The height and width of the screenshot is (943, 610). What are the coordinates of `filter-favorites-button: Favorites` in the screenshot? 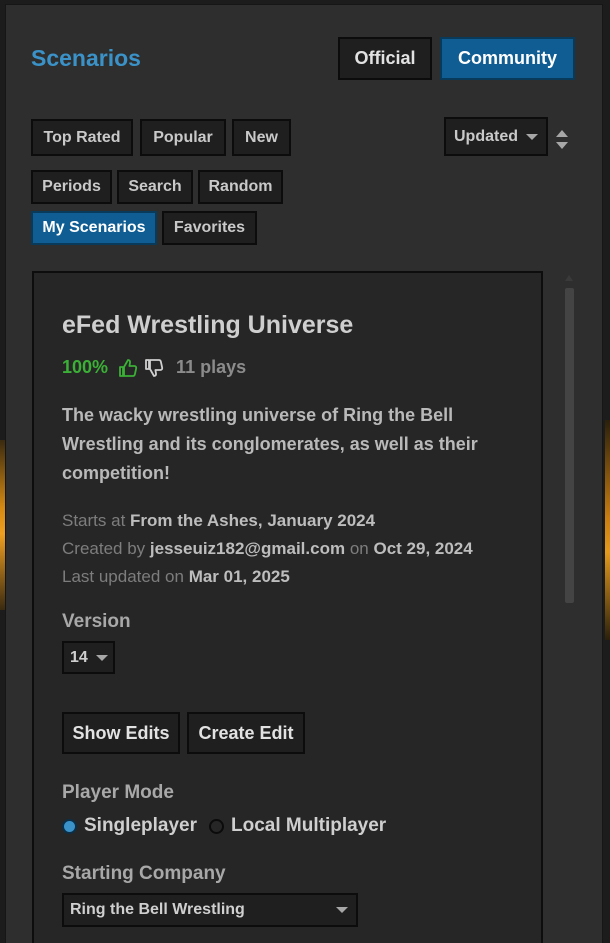 It's located at (209, 228).